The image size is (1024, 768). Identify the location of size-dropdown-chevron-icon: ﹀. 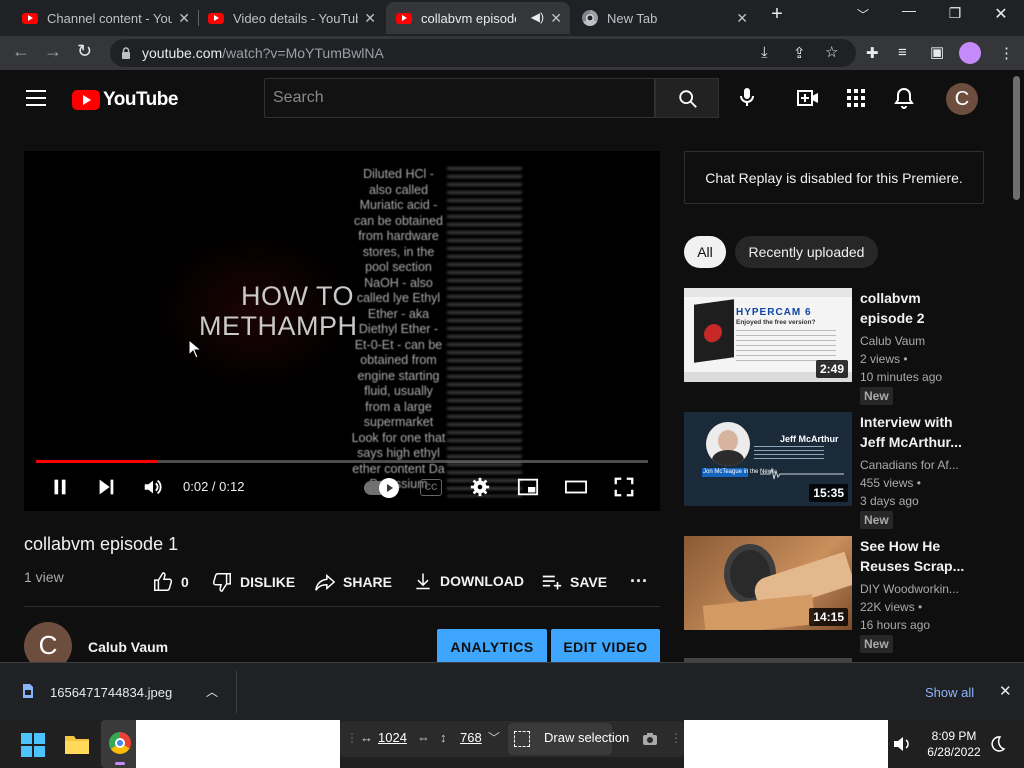
(494, 737).